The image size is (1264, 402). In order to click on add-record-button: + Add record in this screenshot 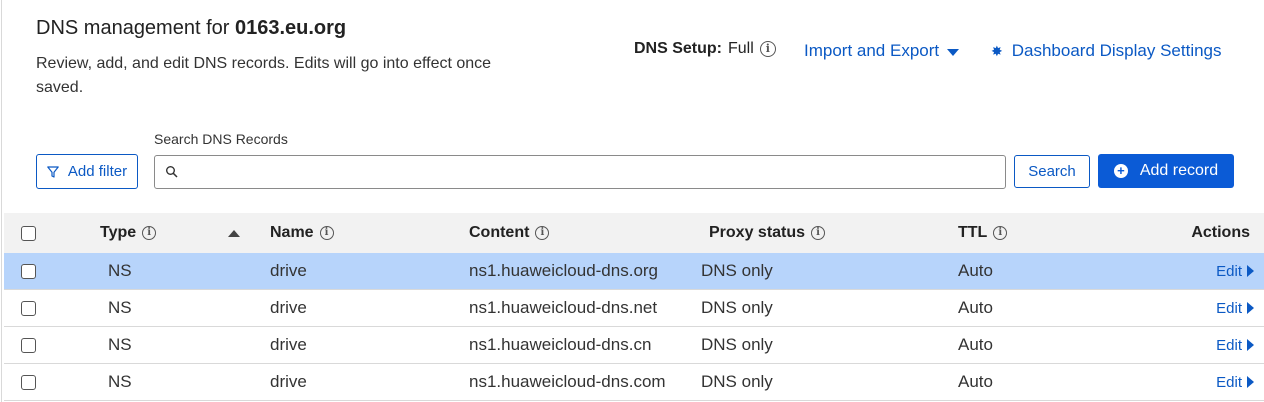, I will do `click(1166, 171)`.